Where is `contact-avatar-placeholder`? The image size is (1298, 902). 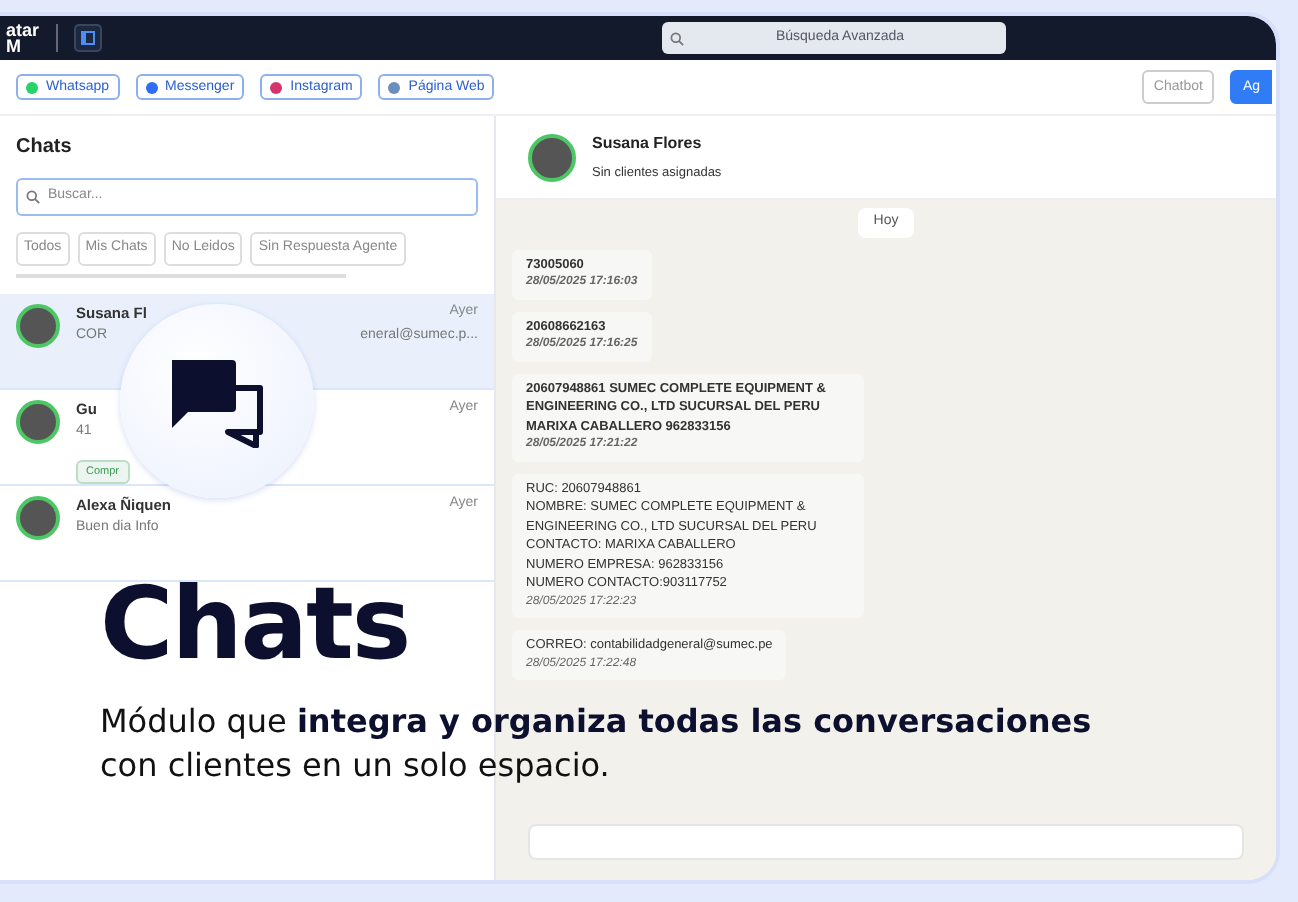
contact-avatar-placeholder is located at coordinates (552, 157).